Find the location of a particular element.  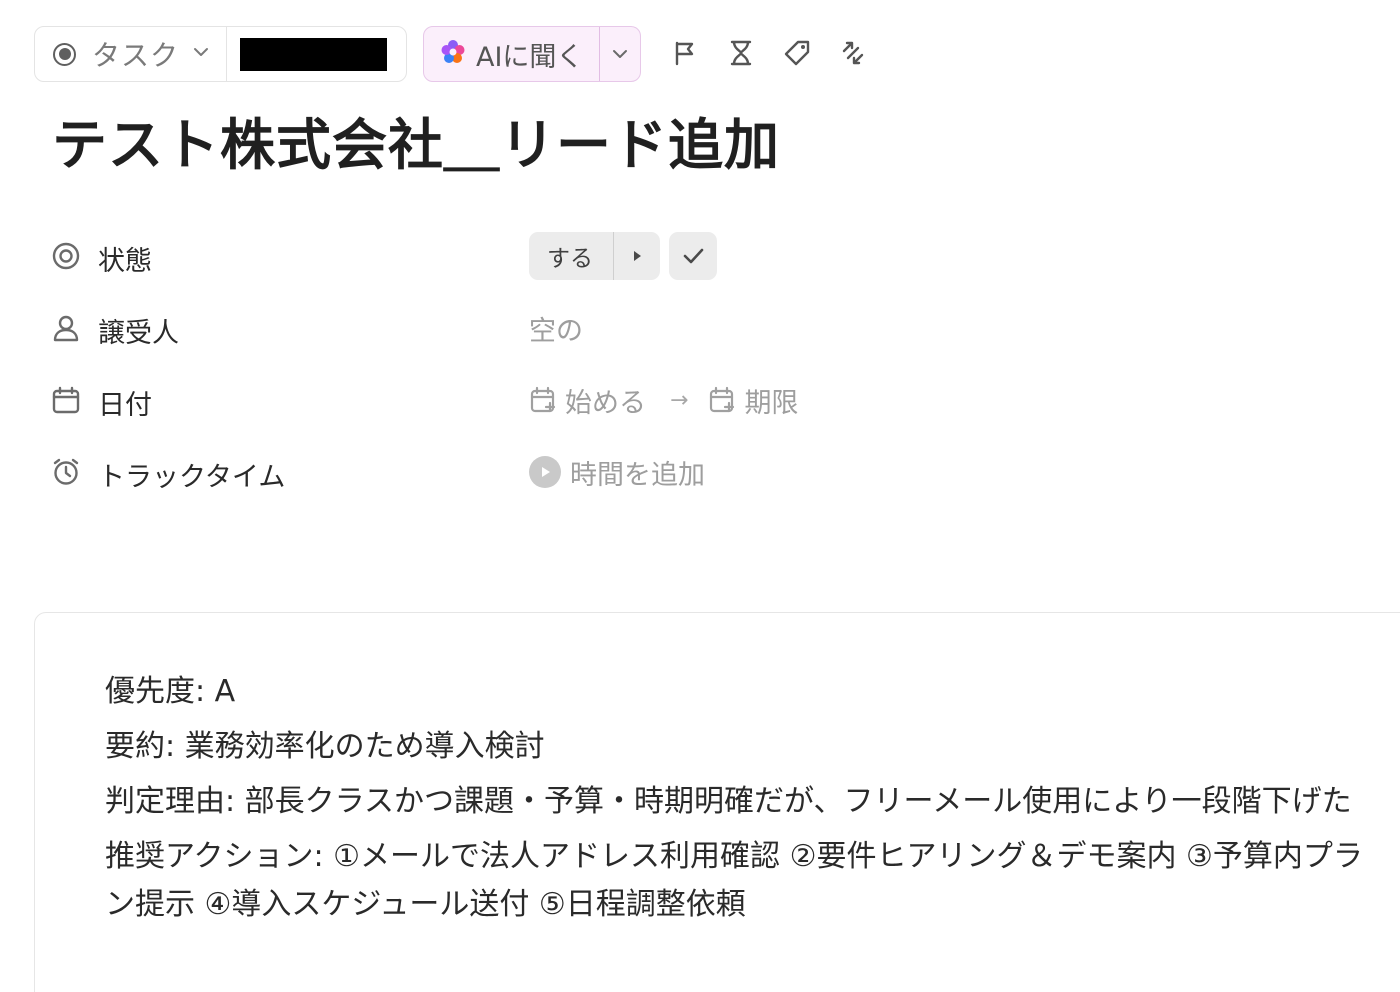

next-status-icon is located at coordinates (637, 256).